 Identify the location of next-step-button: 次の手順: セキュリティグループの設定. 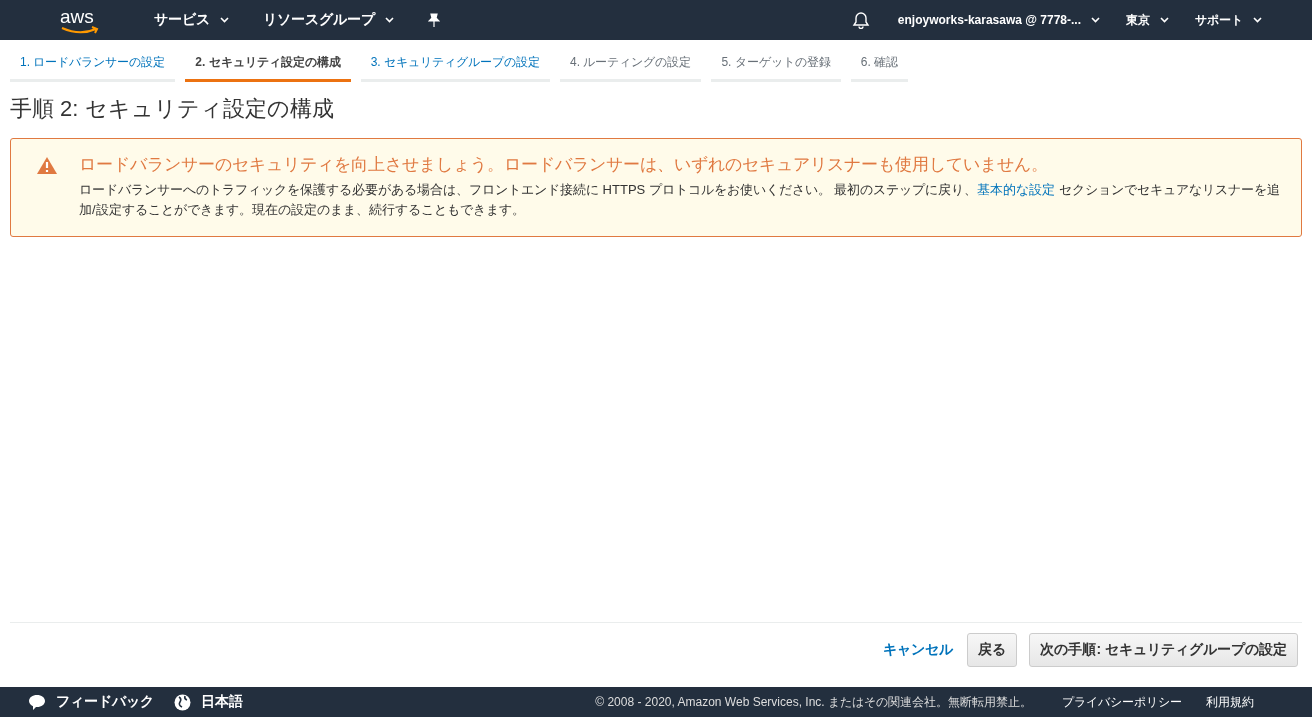
(1163, 650).